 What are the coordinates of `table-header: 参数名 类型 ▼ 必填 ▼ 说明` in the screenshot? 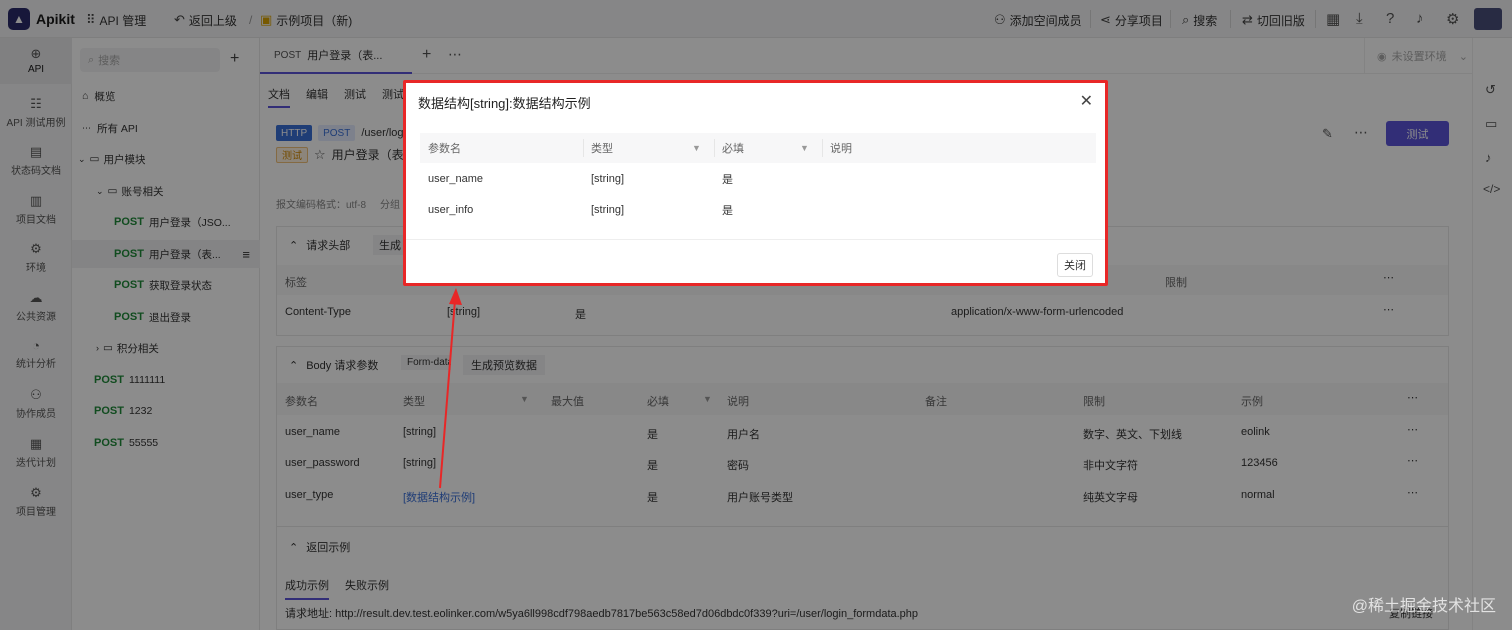 It's located at (758, 148).